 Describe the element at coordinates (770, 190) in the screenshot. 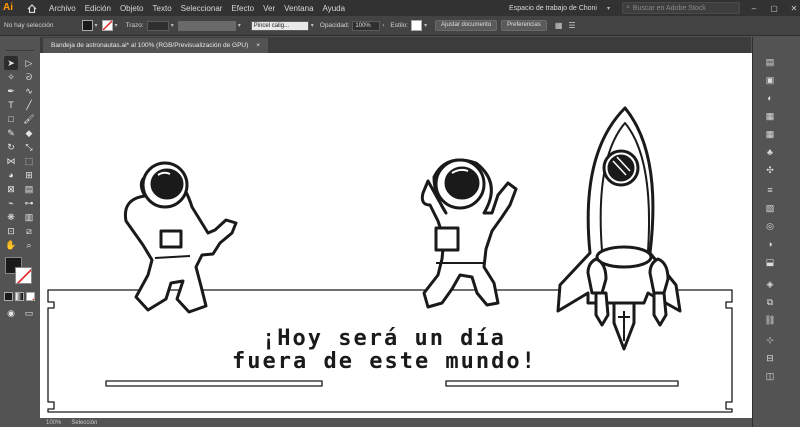

I see `stroke-icon: ≡` at that location.